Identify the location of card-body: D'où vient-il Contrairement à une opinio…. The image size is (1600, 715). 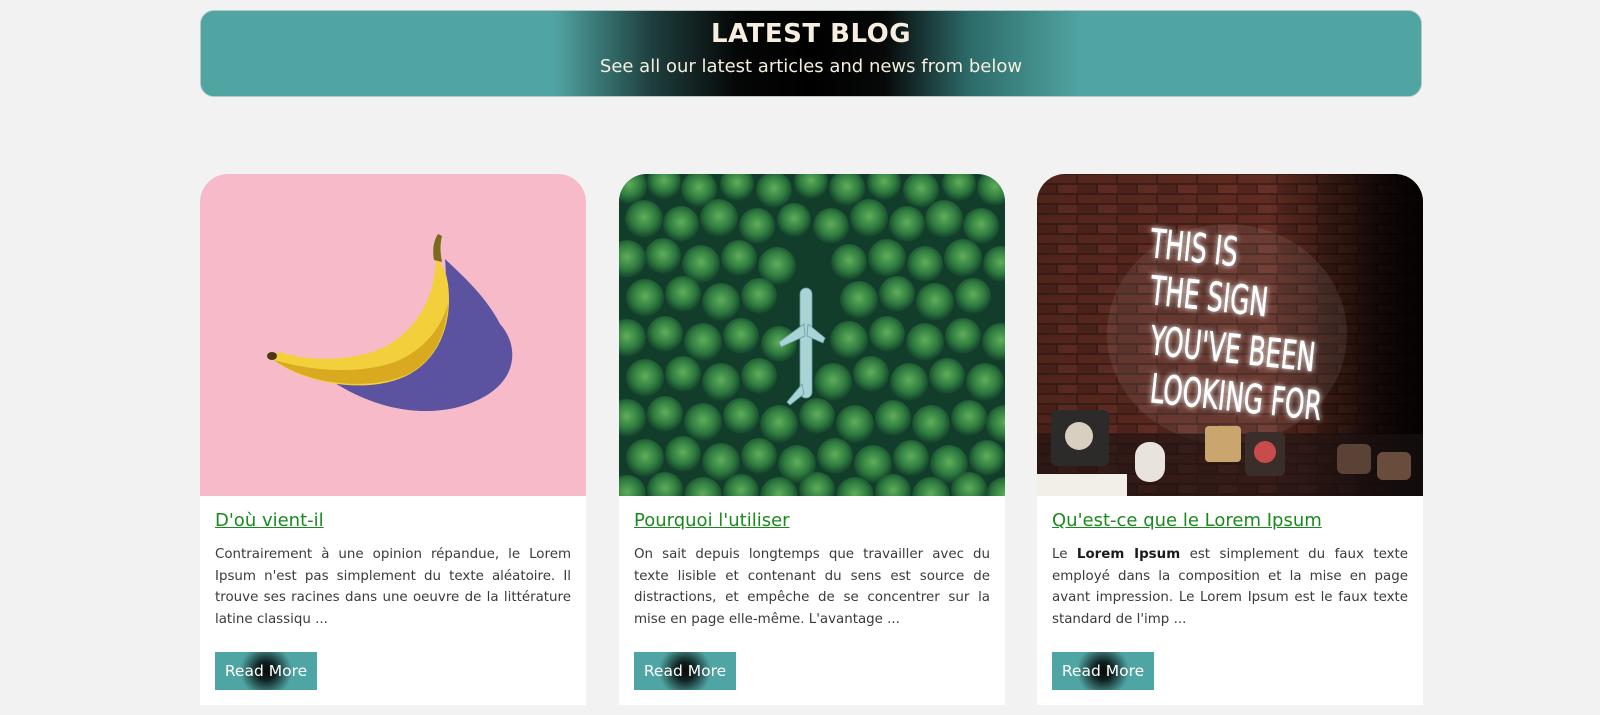
(393, 593).